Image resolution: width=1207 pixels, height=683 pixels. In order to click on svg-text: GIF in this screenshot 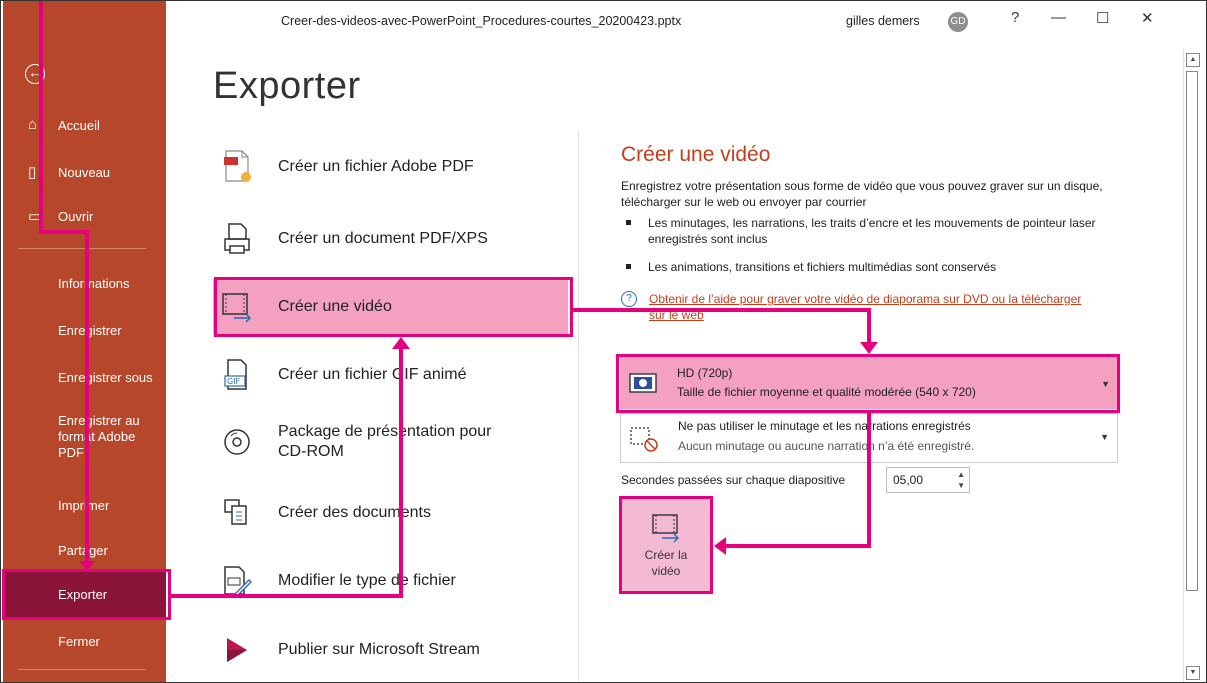, I will do `click(234, 381)`.